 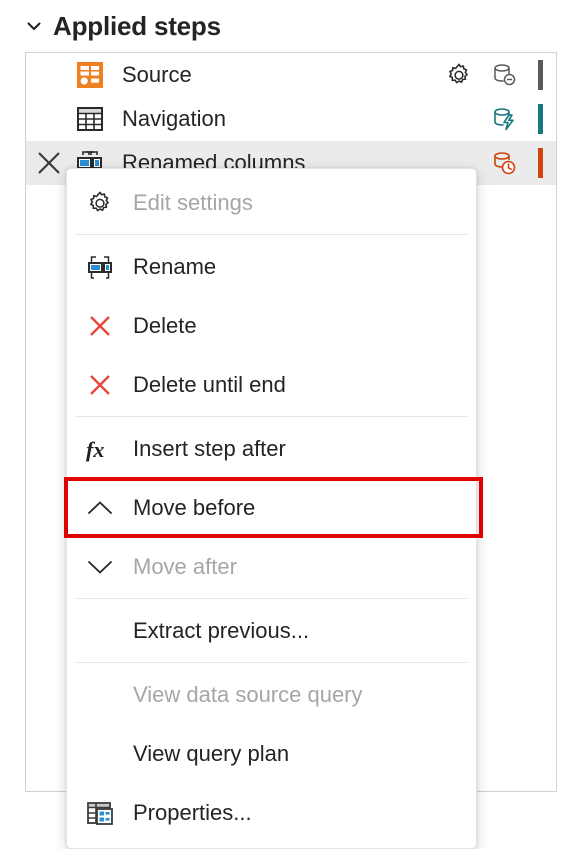 What do you see at coordinates (174, 118) in the screenshot?
I see `step-label: Navigation` at bounding box center [174, 118].